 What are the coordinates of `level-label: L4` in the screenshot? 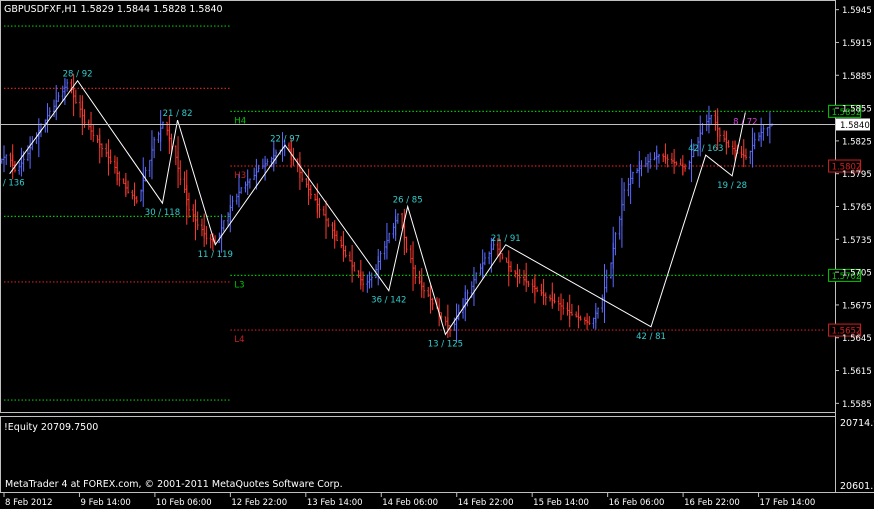 It's located at (239, 340).